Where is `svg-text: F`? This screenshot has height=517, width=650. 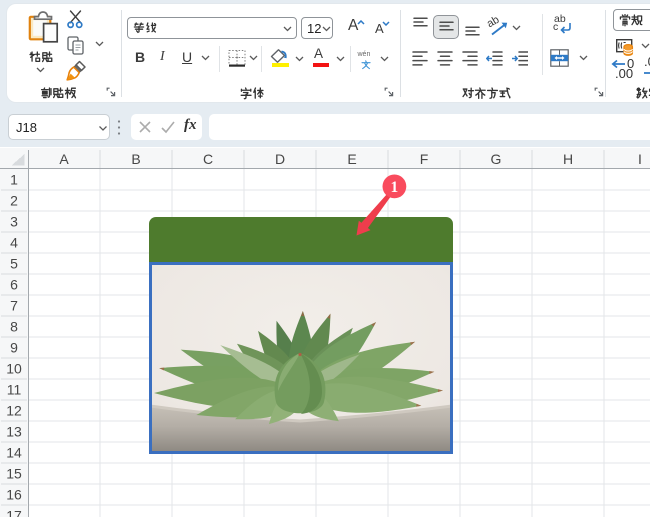 svg-text: F is located at coordinates (424, 159).